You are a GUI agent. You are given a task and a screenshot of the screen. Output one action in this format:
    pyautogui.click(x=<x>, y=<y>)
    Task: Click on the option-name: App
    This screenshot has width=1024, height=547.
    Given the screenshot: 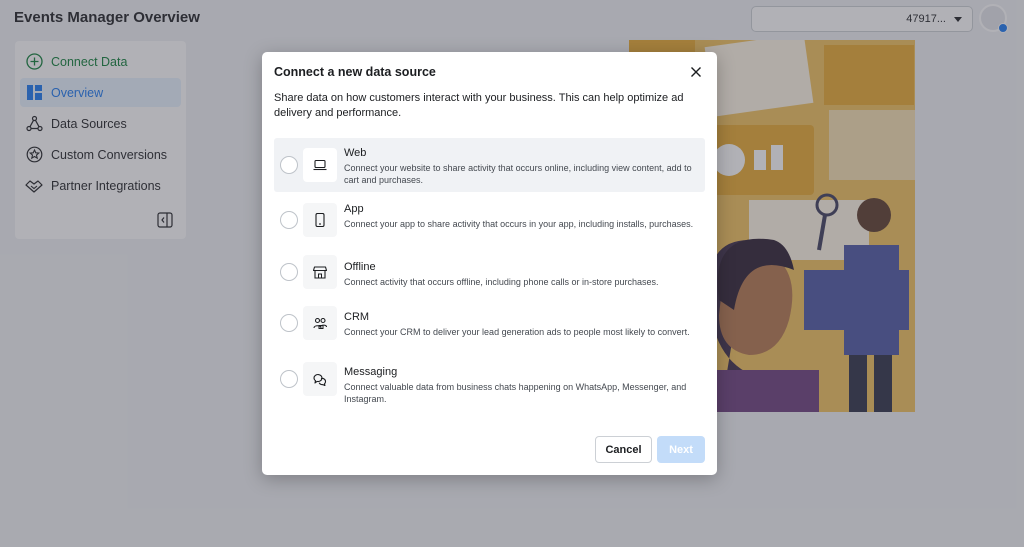 What is the action you would take?
    pyautogui.click(x=354, y=209)
    